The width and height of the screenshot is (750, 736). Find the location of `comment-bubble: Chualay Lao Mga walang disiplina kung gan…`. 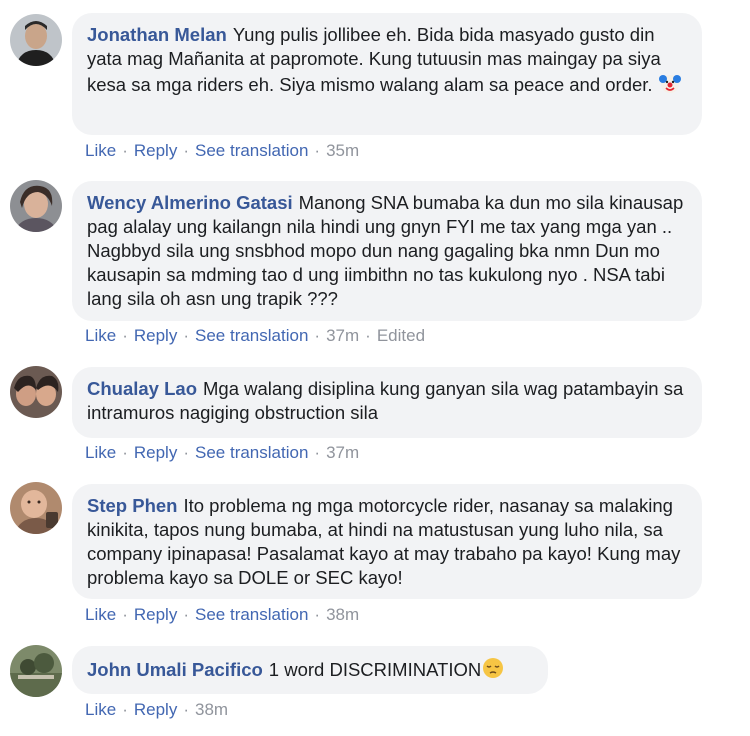

comment-bubble: Chualay Lao Mga walang disiplina kung gan… is located at coordinates (387, 402).